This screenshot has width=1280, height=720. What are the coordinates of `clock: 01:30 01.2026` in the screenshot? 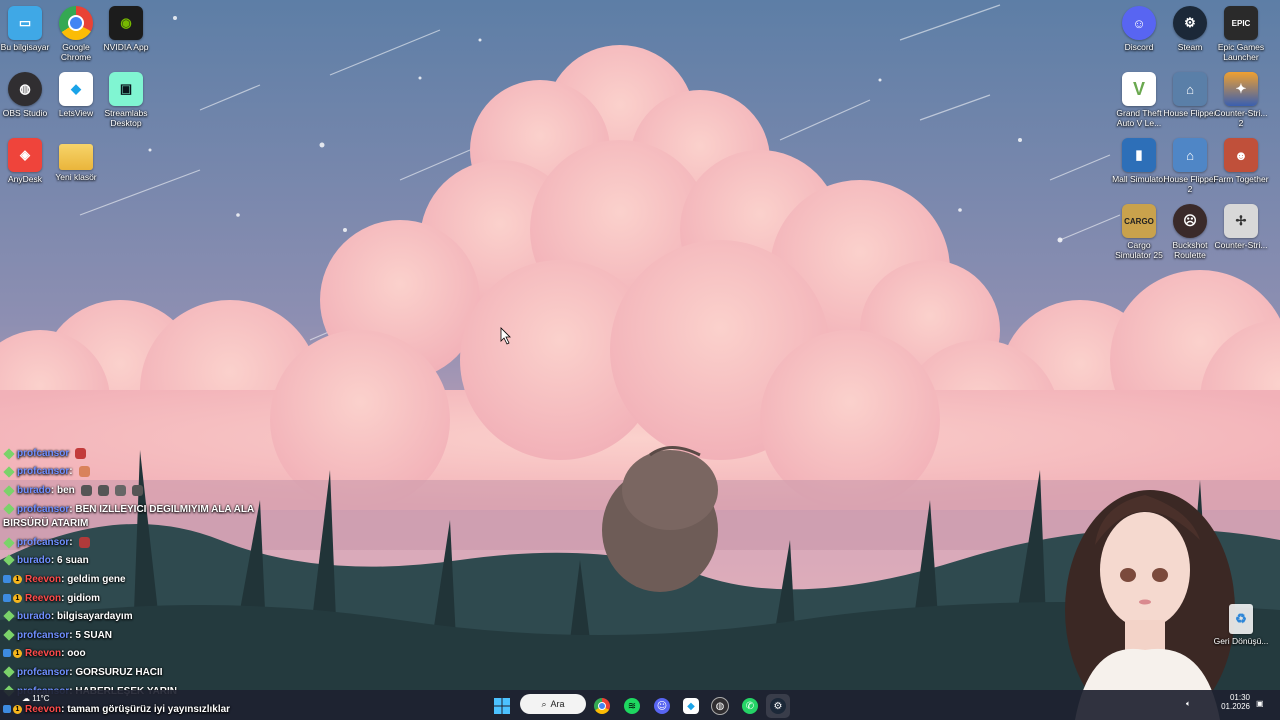 It's located at (1230, 702).